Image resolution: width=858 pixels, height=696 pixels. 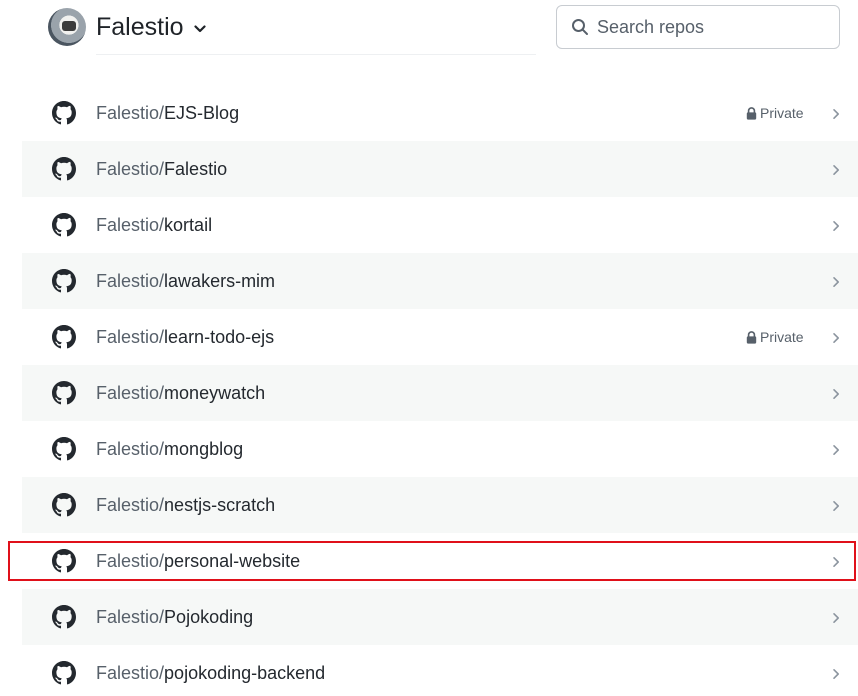 I want to click on repo-name: moneywatch, so click(x=215, y=393).